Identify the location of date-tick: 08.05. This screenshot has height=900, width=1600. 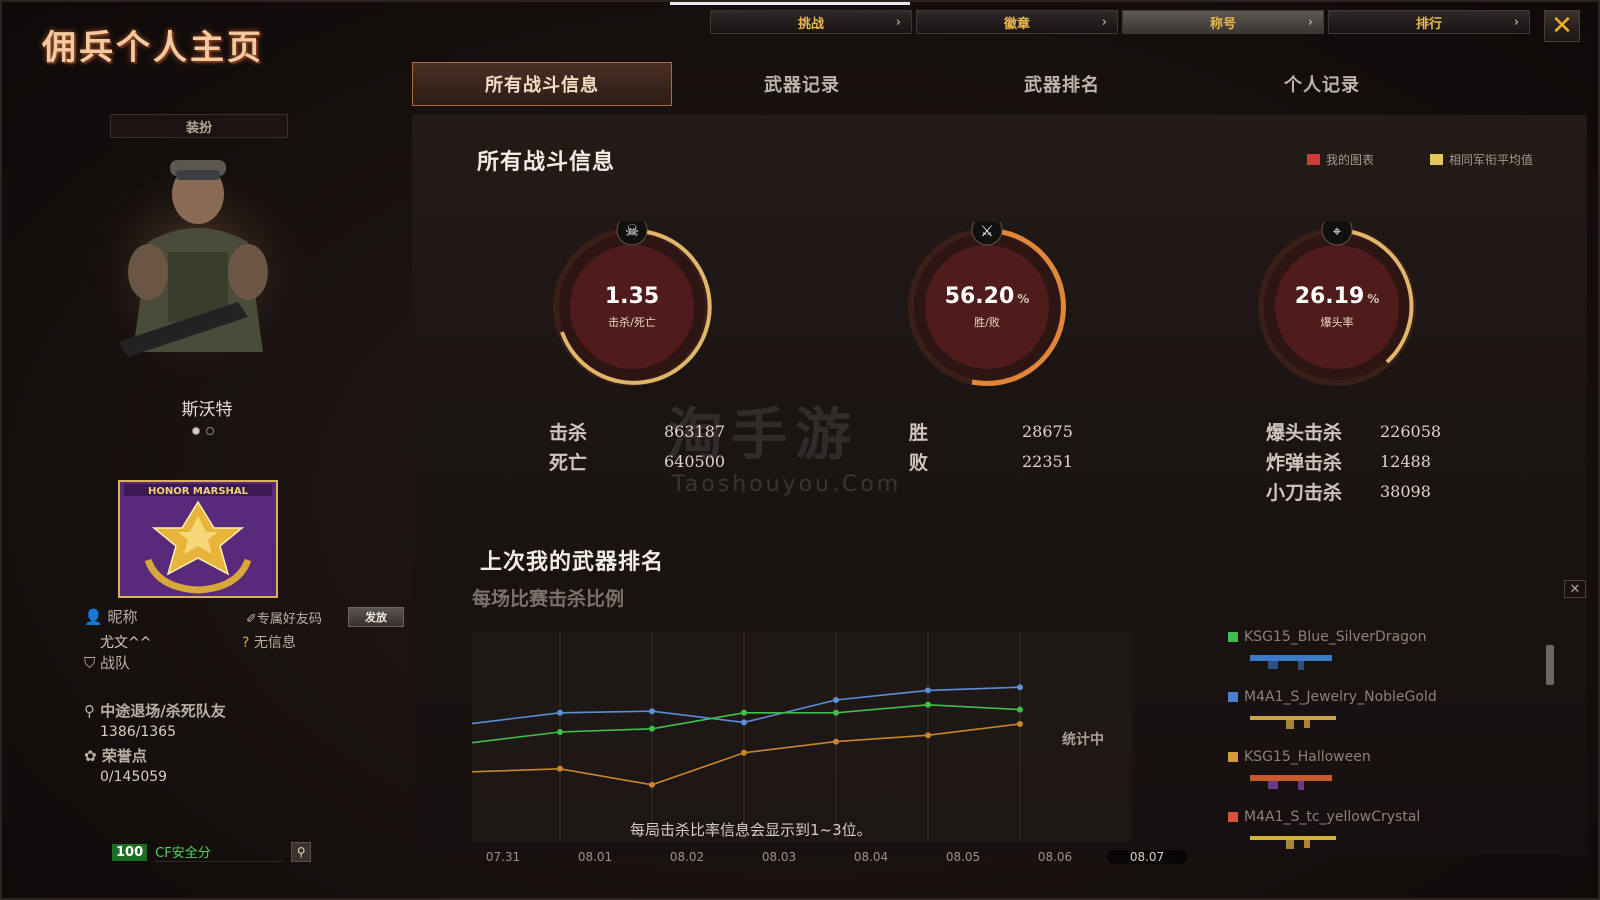
(963, 857).